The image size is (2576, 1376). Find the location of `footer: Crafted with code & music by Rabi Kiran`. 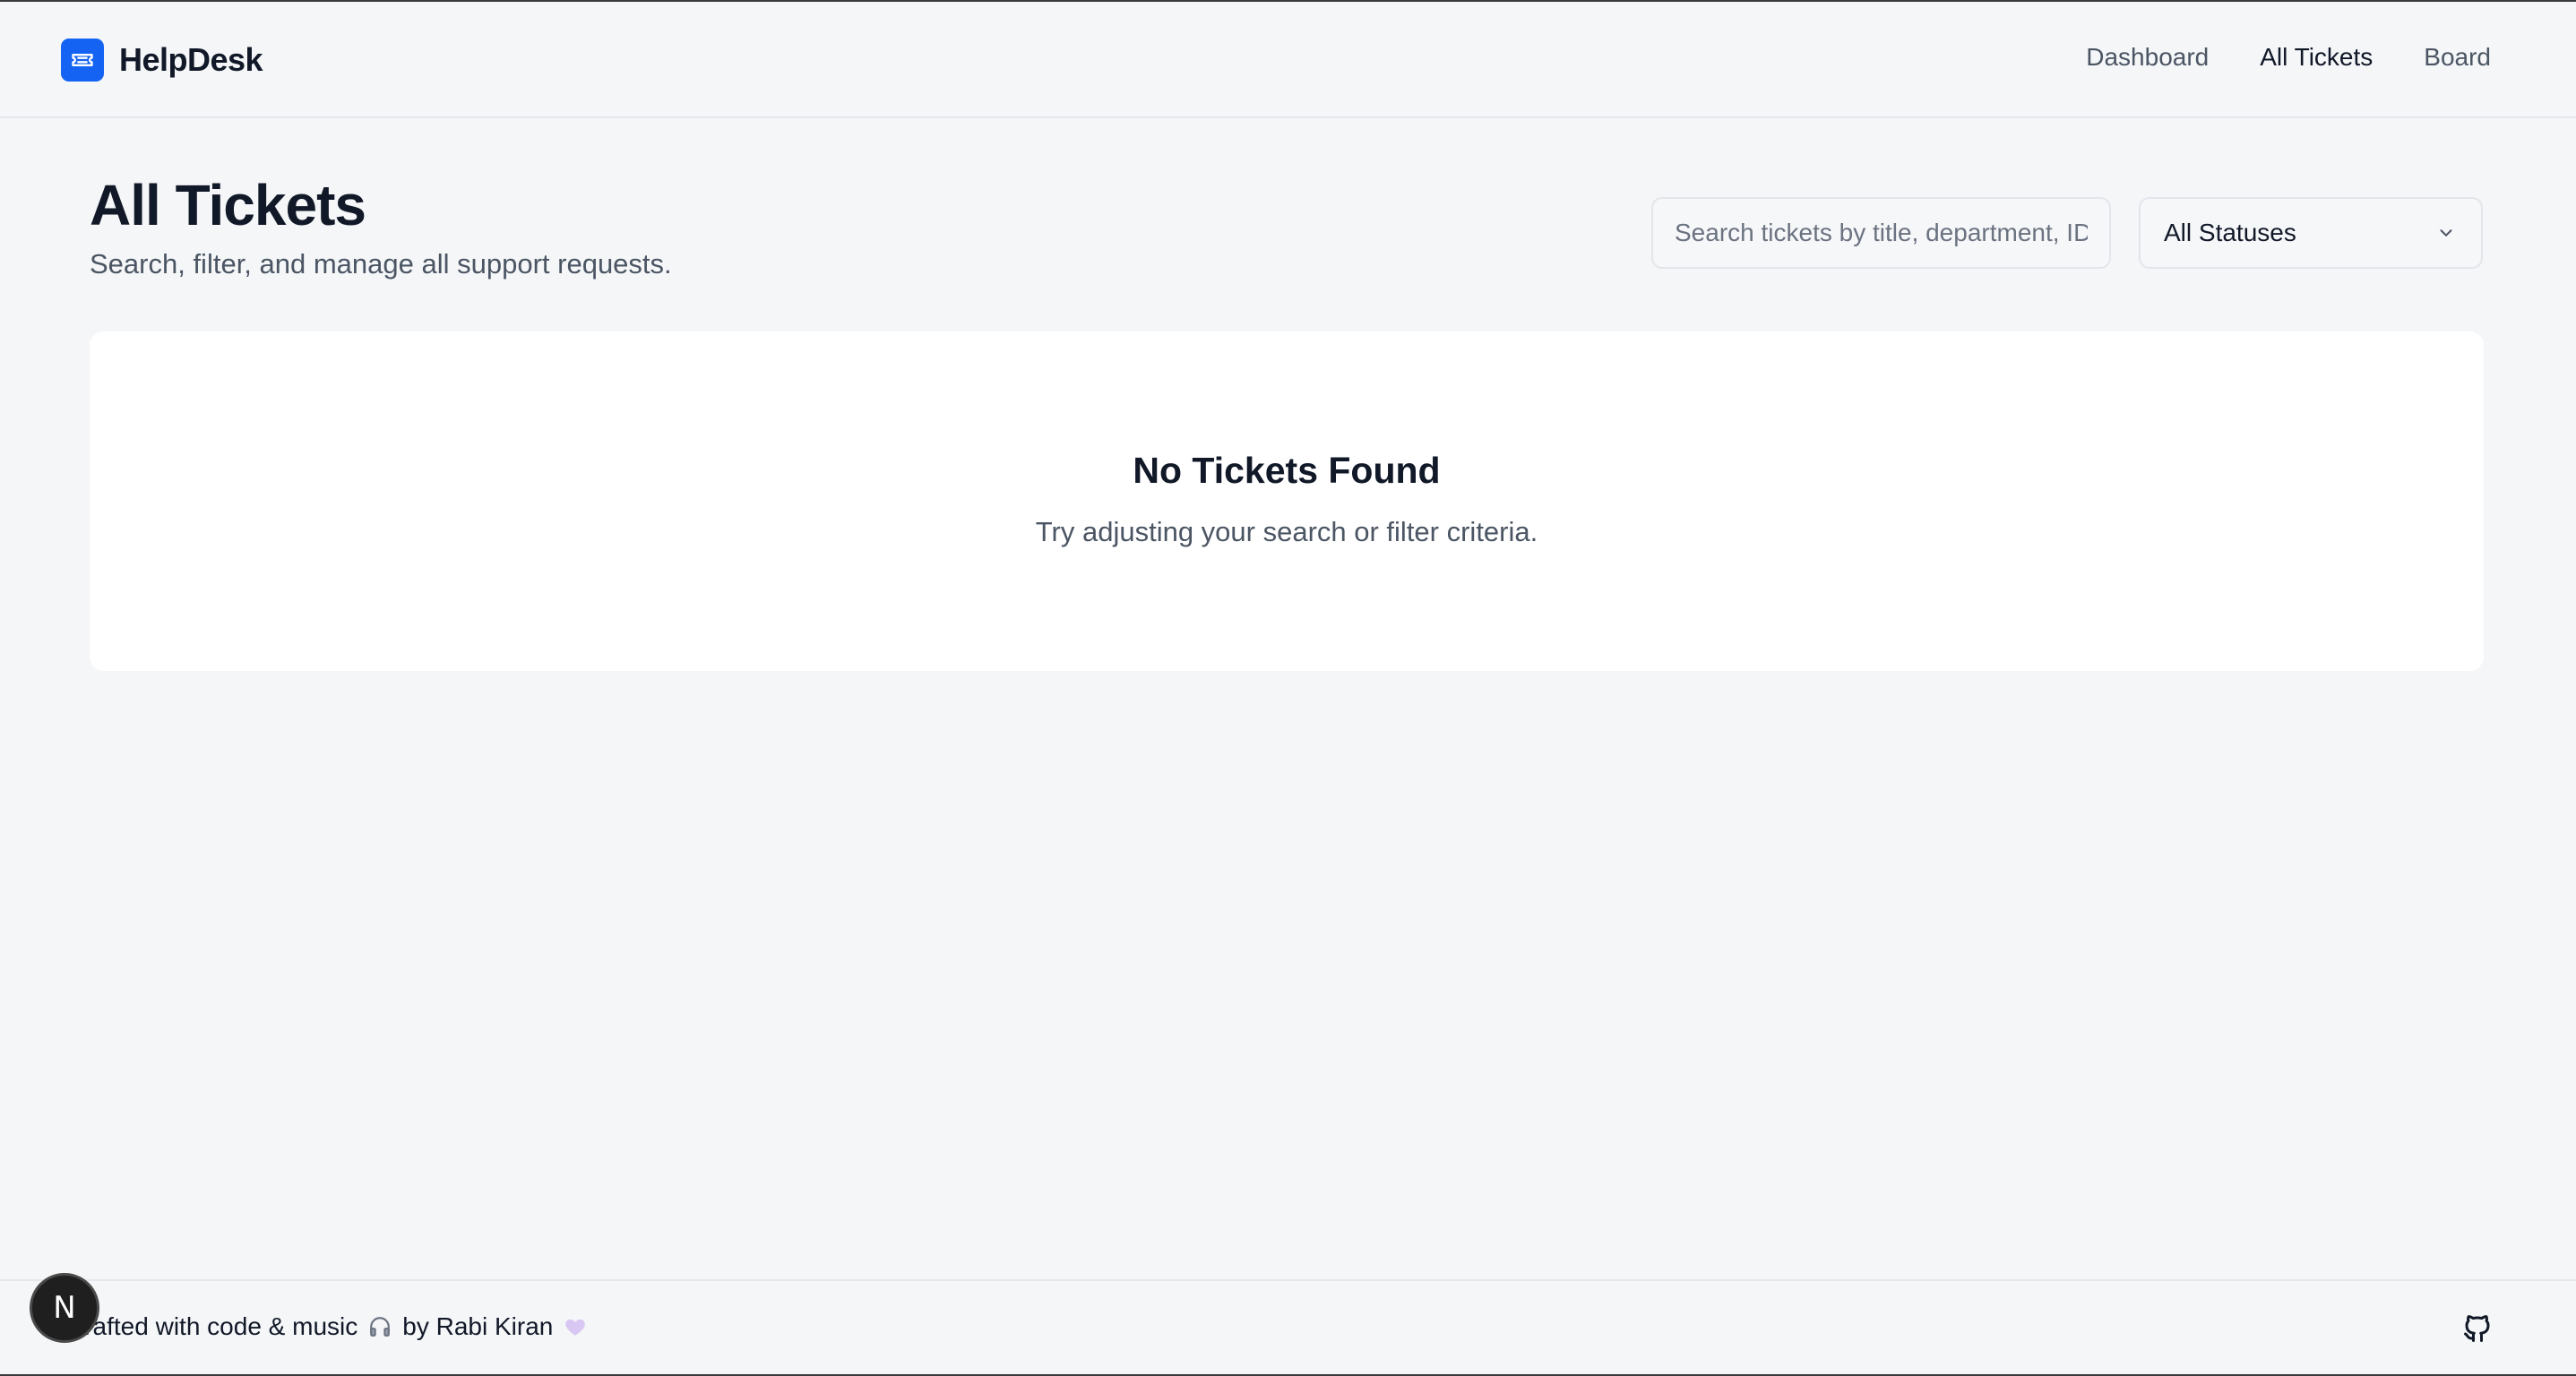

footer: Crafted with code & music by Rabi Kiran is located at coordinates (1288, 1326).